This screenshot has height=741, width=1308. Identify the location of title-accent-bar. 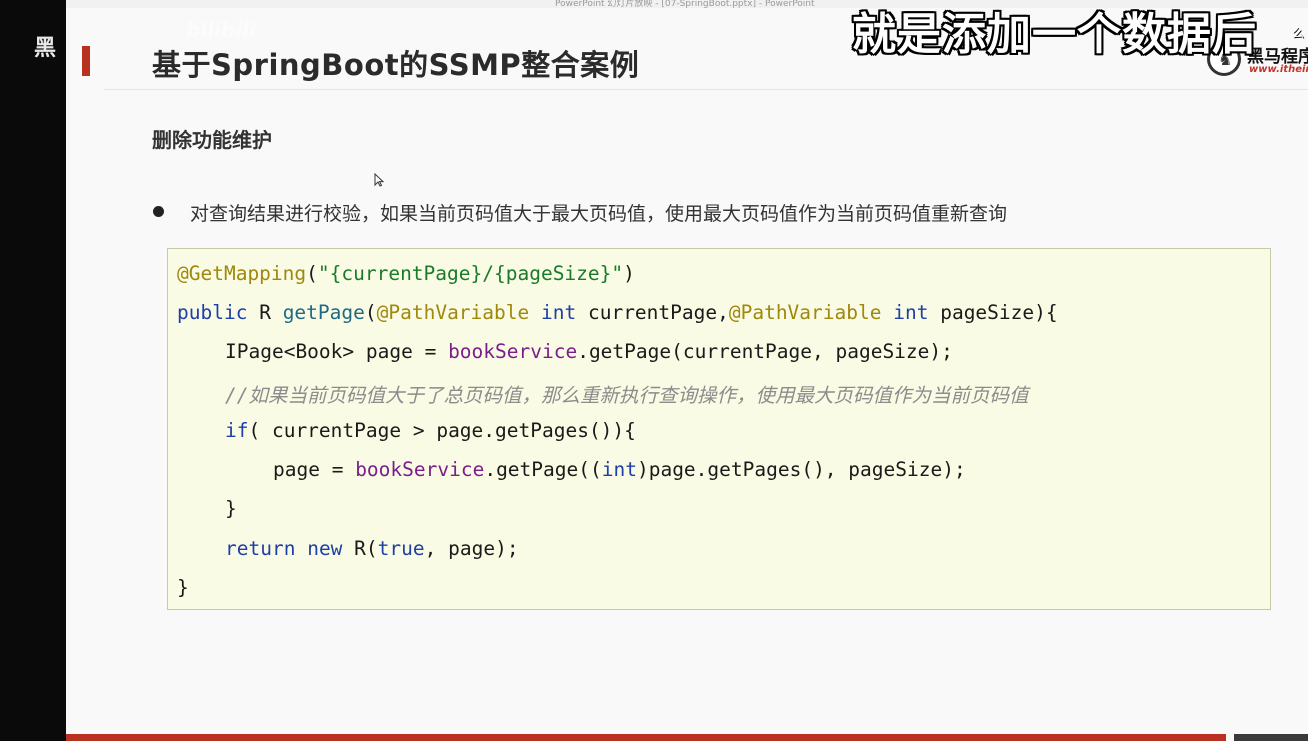
(86, 61).